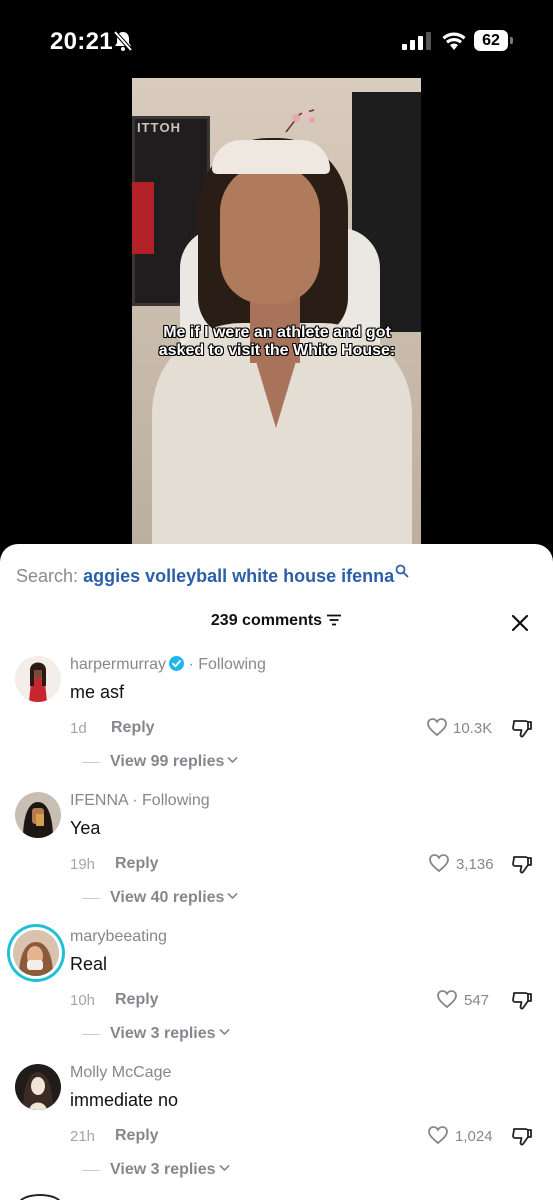  Describe the element at coordinates (168, 665) in the screenshot. I see `comment-username: harpermurray · Following` at that location.